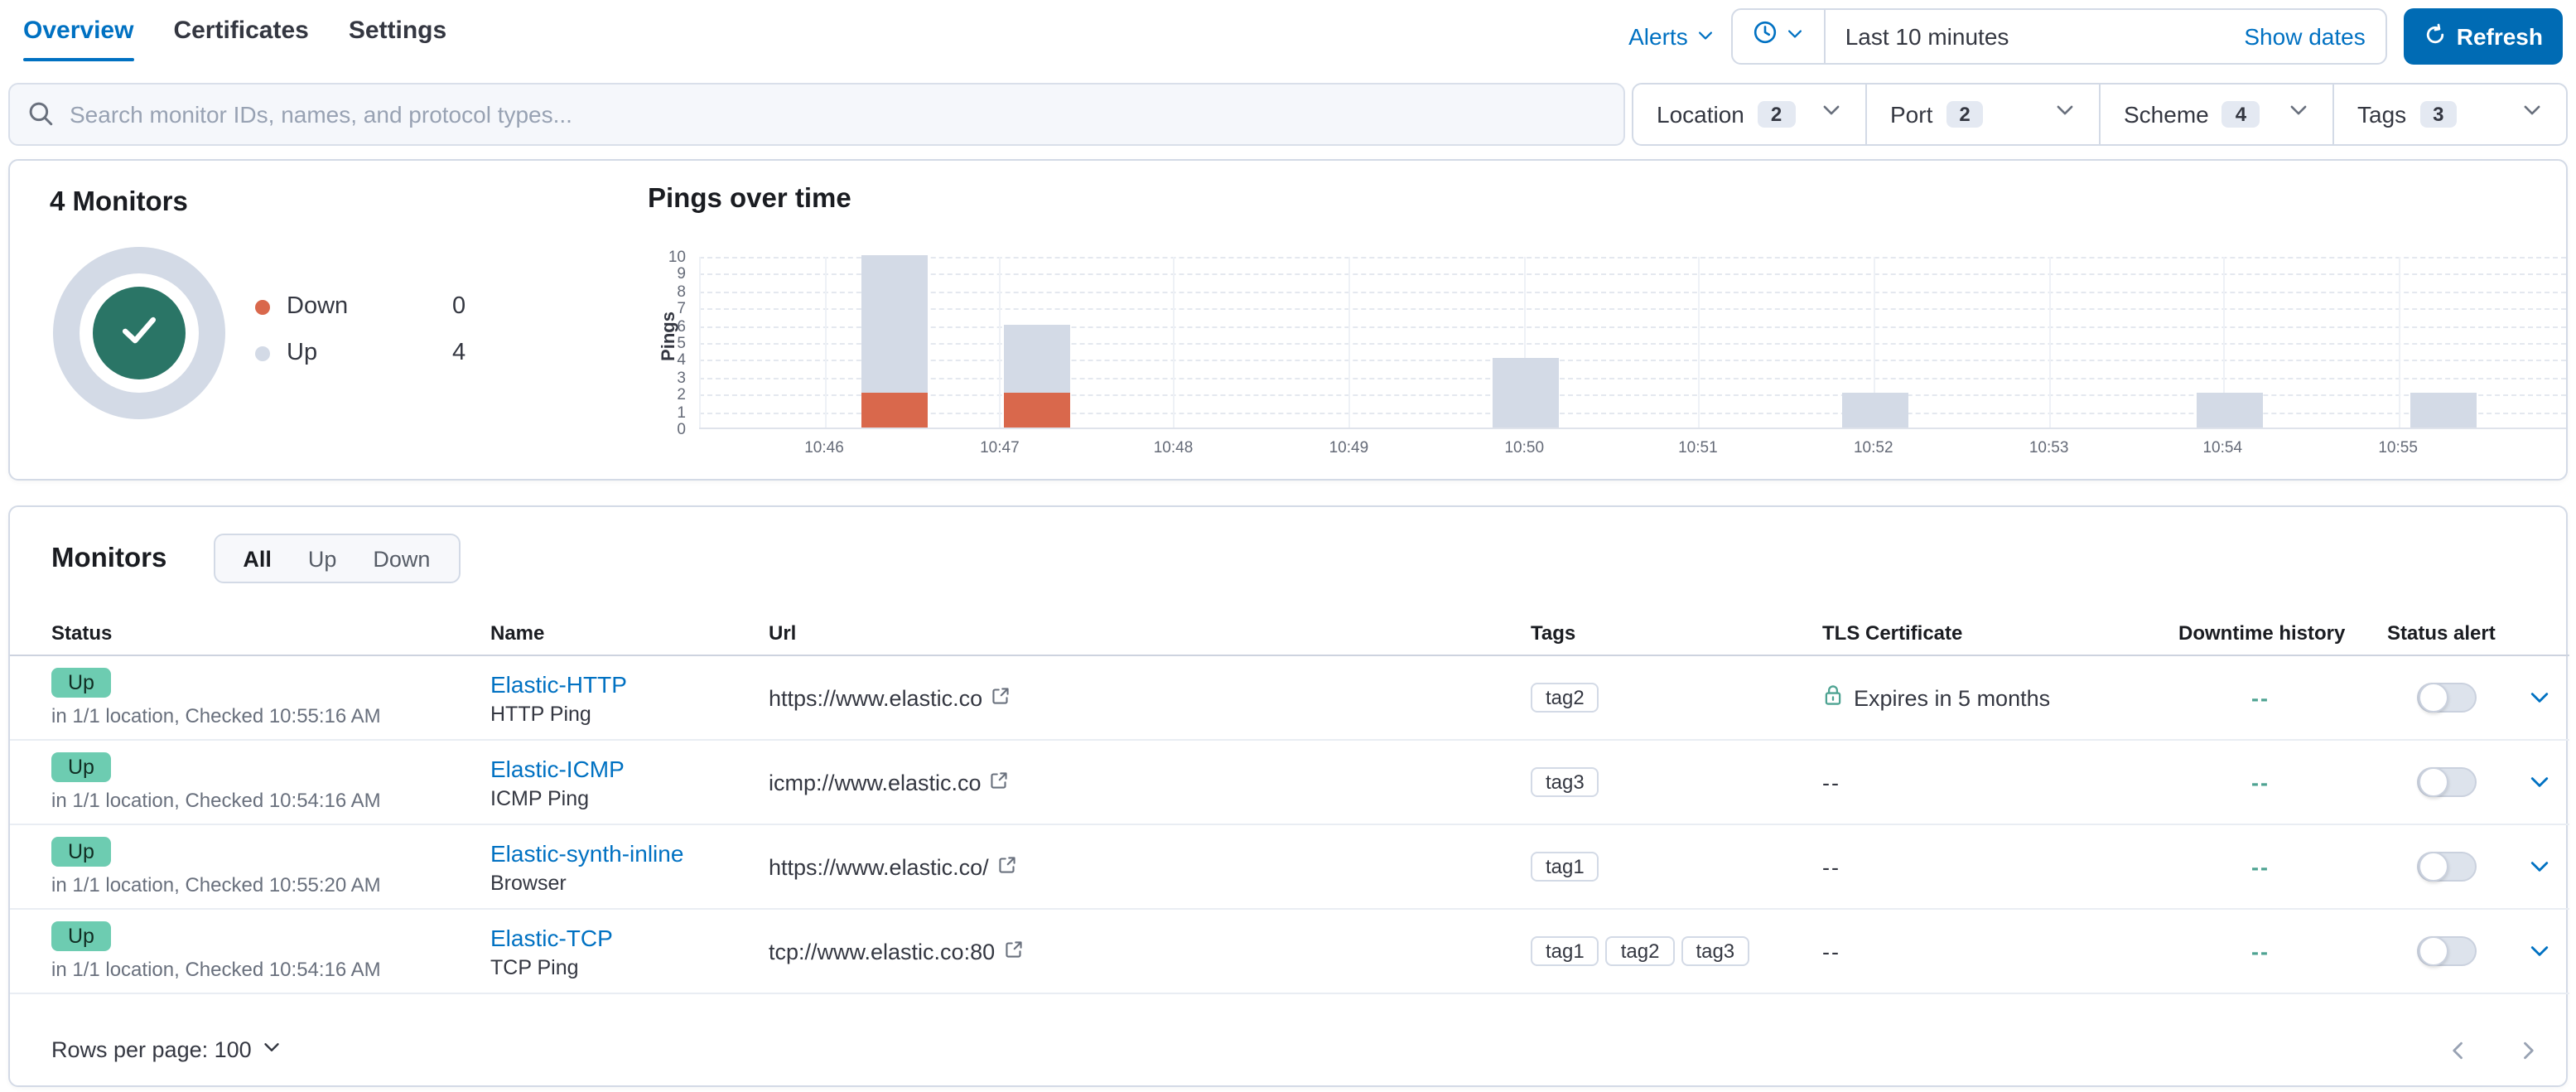 This screenshot has height=1092, width=2576. I want to click on search-input, so click(816, 114).